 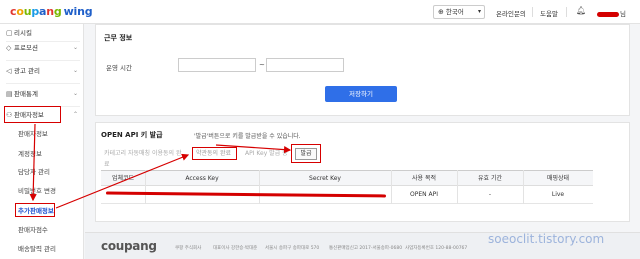 What do you see at coordinates (51, 11) in the screenshot?
I see `coupang-wing-logo: coupang wing` at bounding box center [51, 11].